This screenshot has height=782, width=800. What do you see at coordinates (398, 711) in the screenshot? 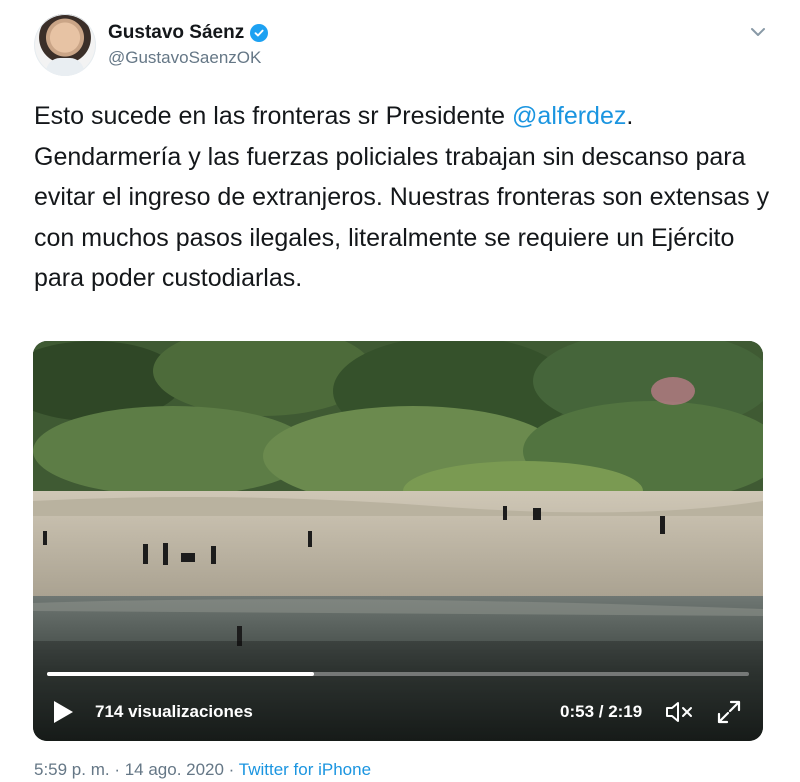
I see `video-controls: 714 visualizaciones 0:53 / 2:19` at bounding box center [398, 711].